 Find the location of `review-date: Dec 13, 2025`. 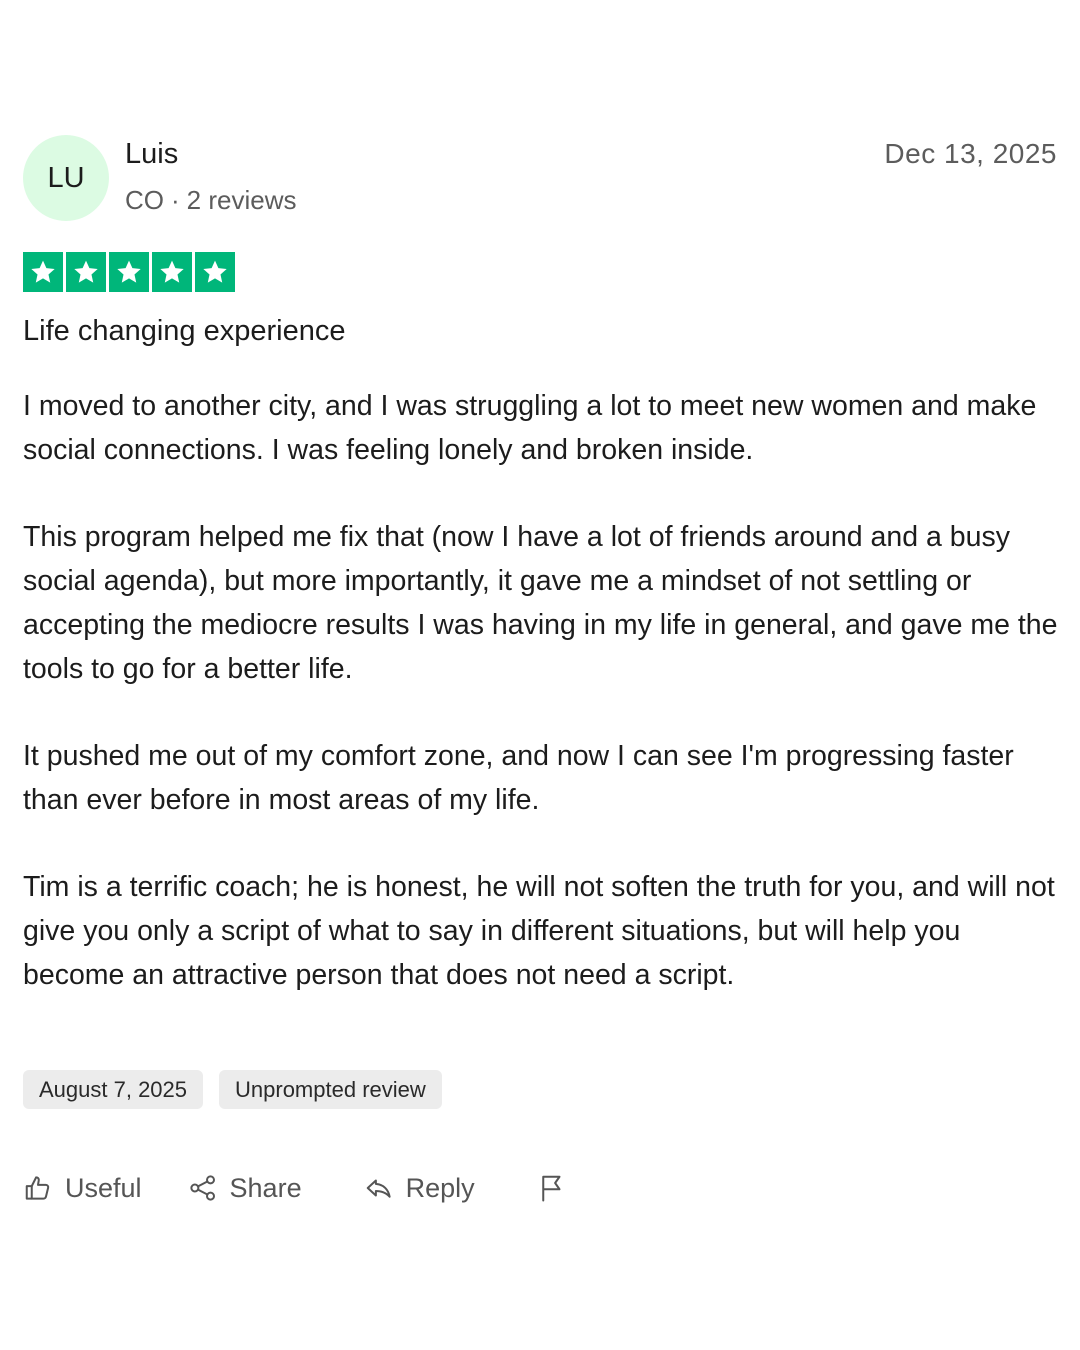

review-date: Dec 13, 2025 is located at coordinates (970, 153).